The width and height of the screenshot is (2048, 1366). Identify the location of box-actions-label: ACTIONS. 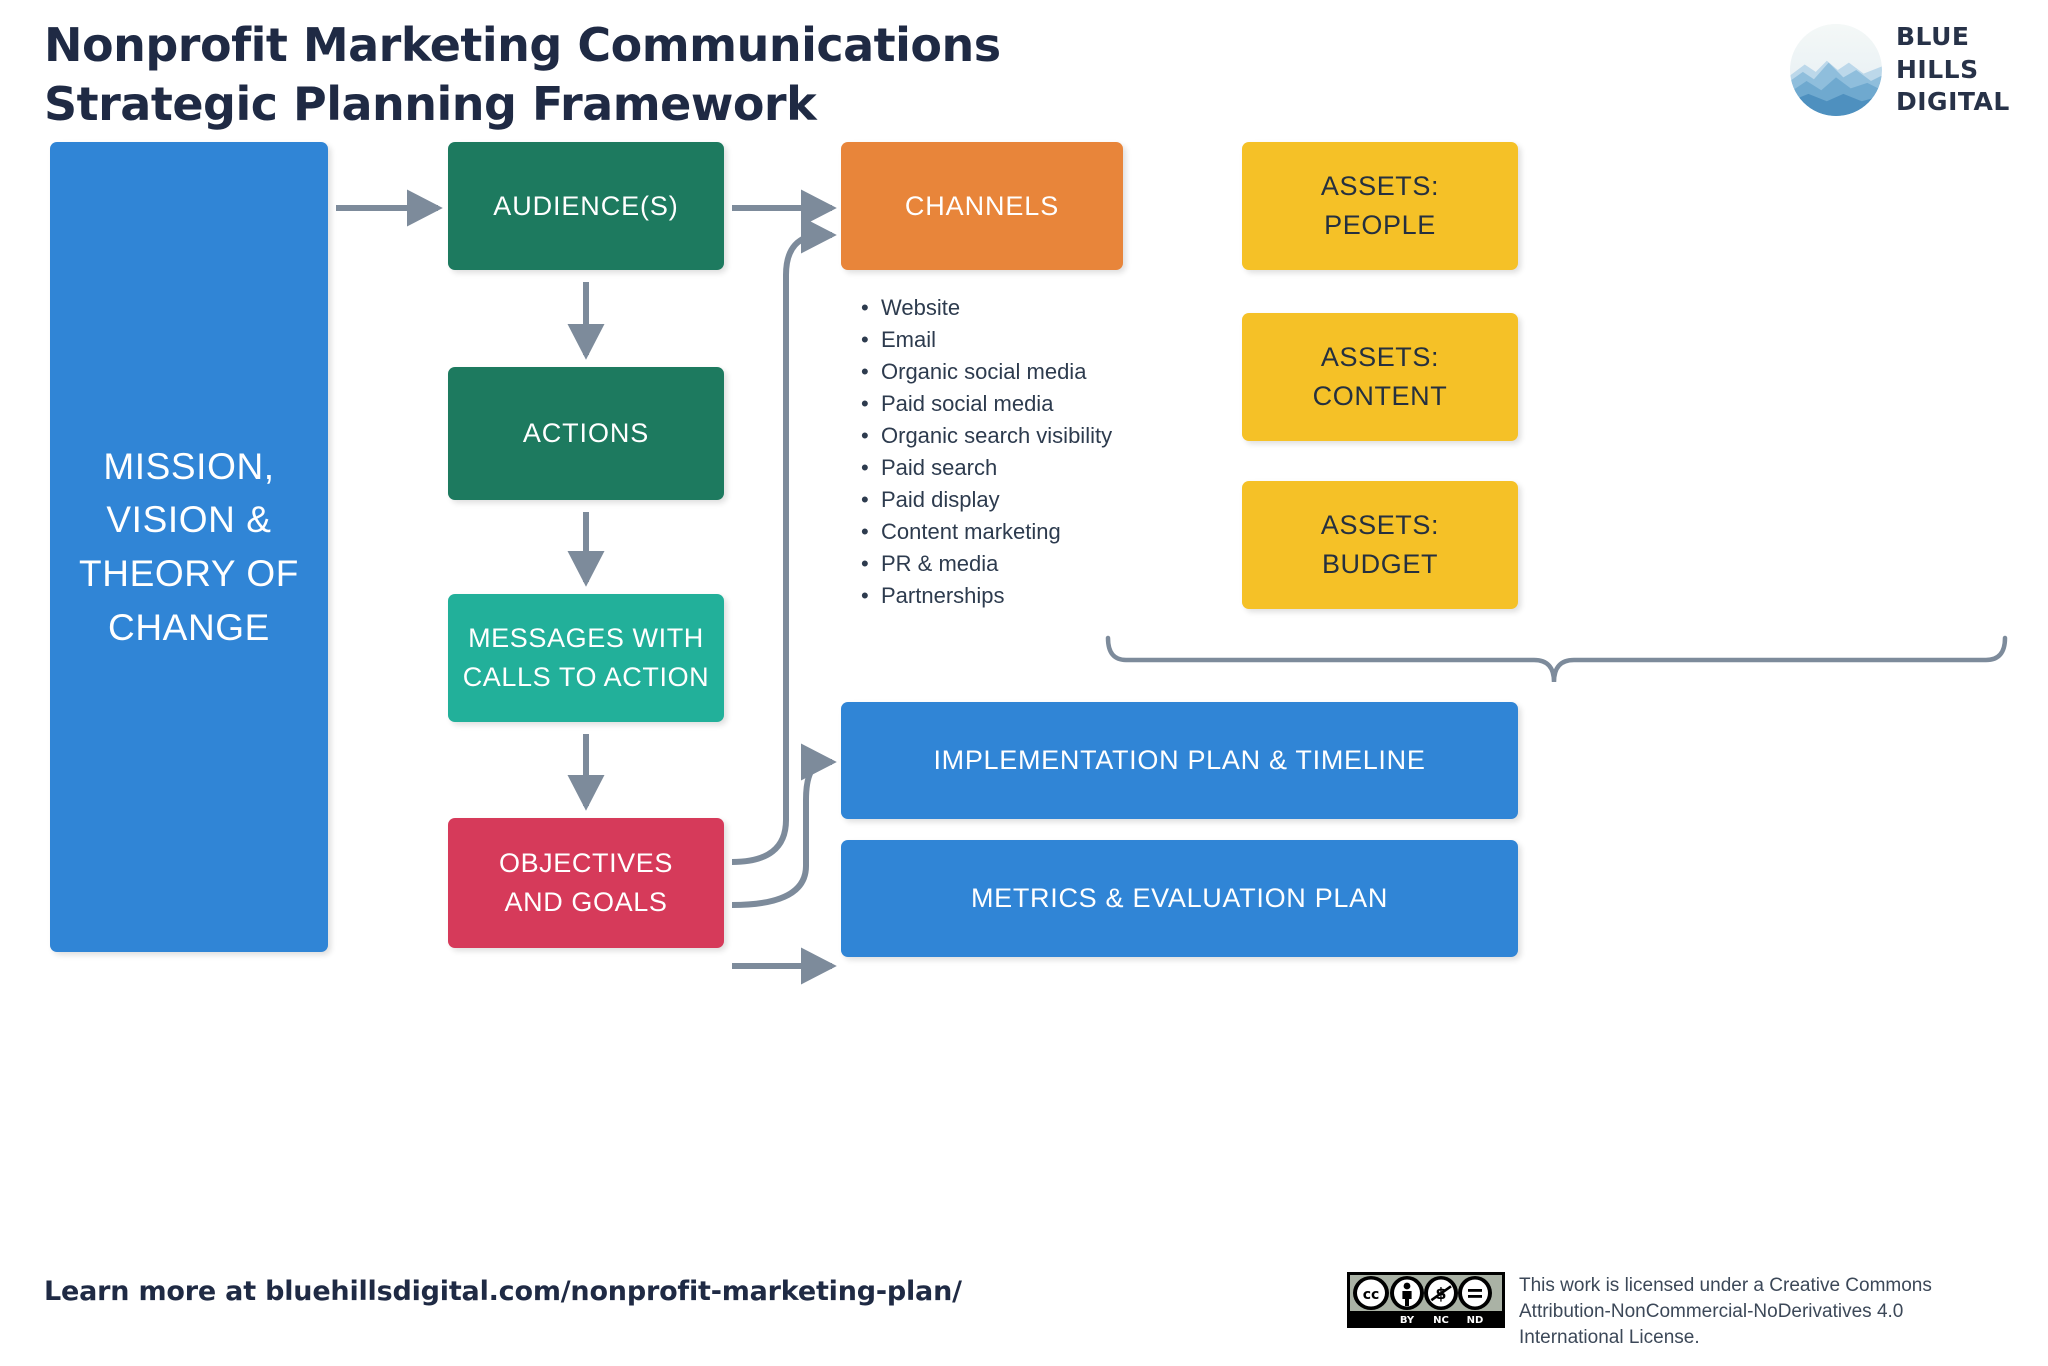
(586, 433).